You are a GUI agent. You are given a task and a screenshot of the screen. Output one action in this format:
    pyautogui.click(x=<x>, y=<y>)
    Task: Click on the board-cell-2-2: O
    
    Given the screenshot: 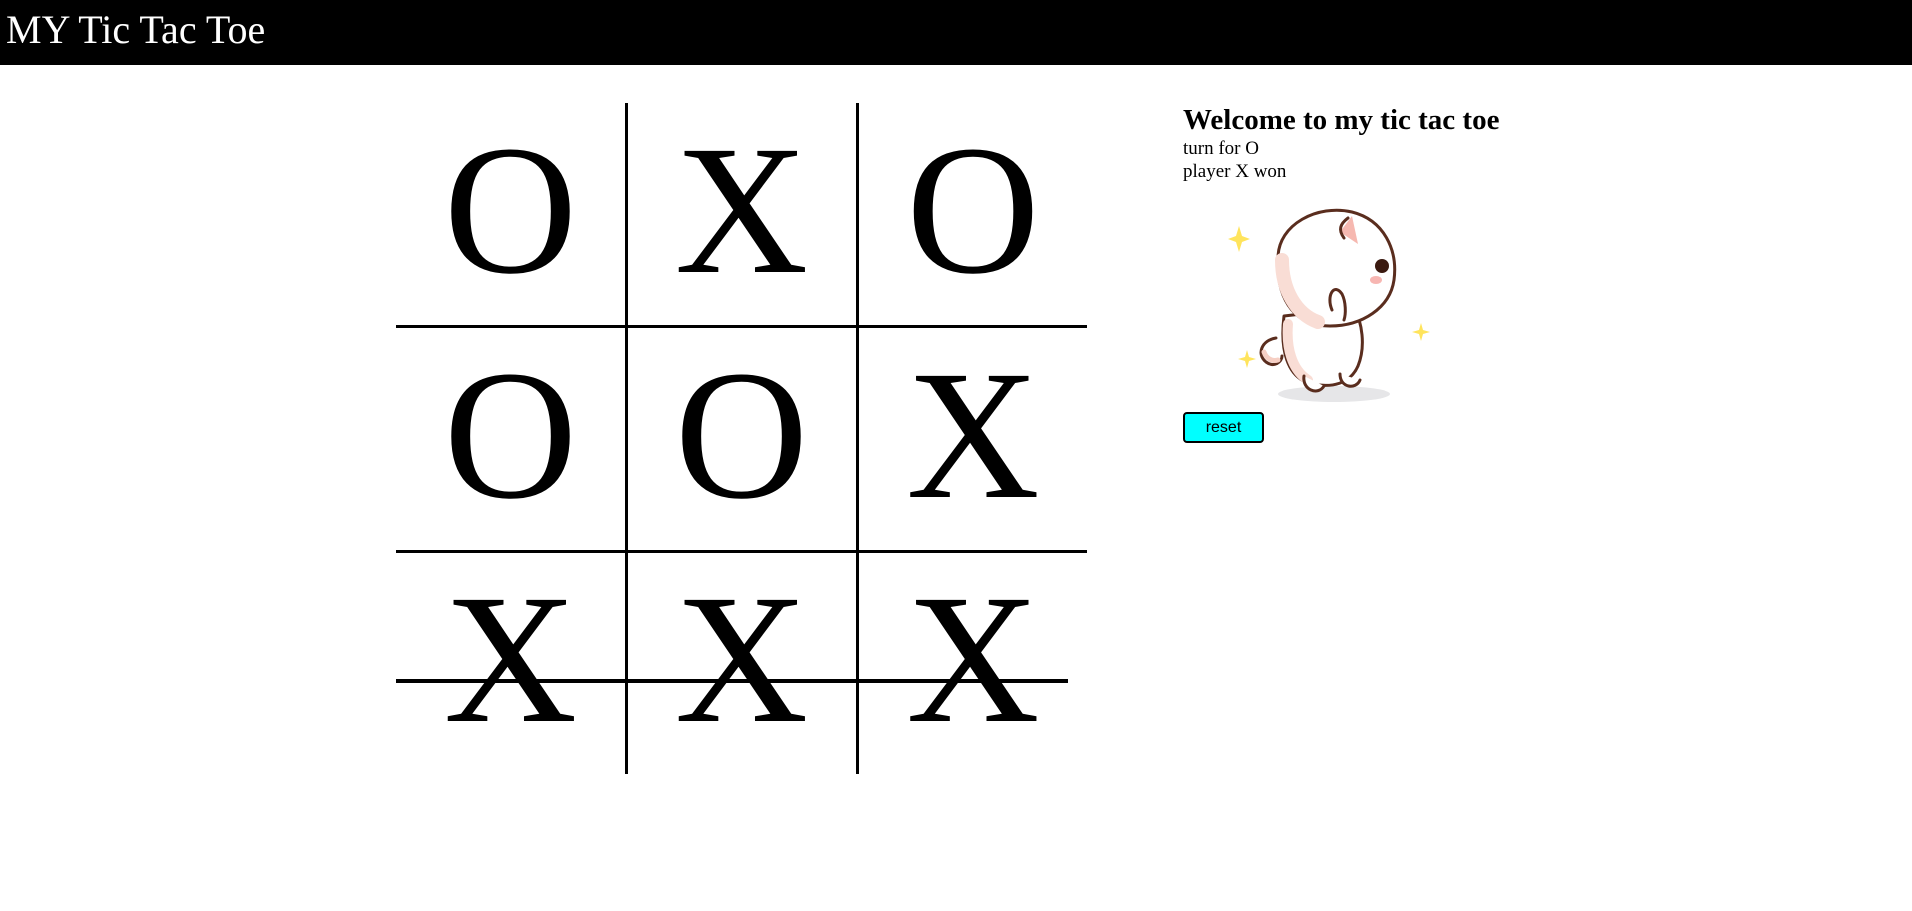 What is the action you would take?
    pyautogui.click(x=741, y=439)
    